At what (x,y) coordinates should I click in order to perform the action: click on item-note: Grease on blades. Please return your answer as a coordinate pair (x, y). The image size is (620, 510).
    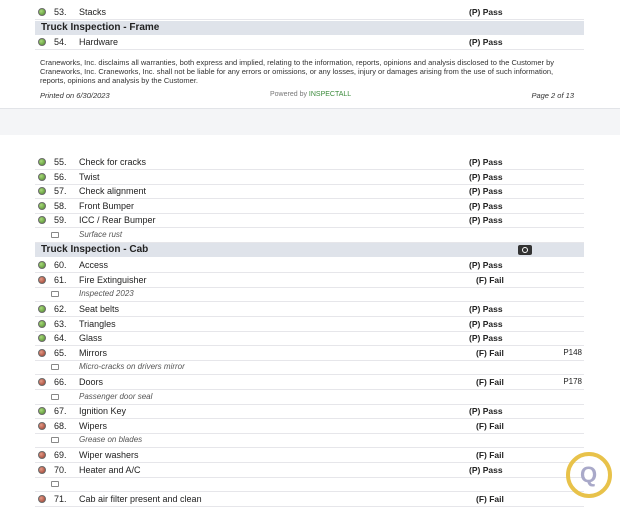
    Looking at the image, I should click on (309, 440).